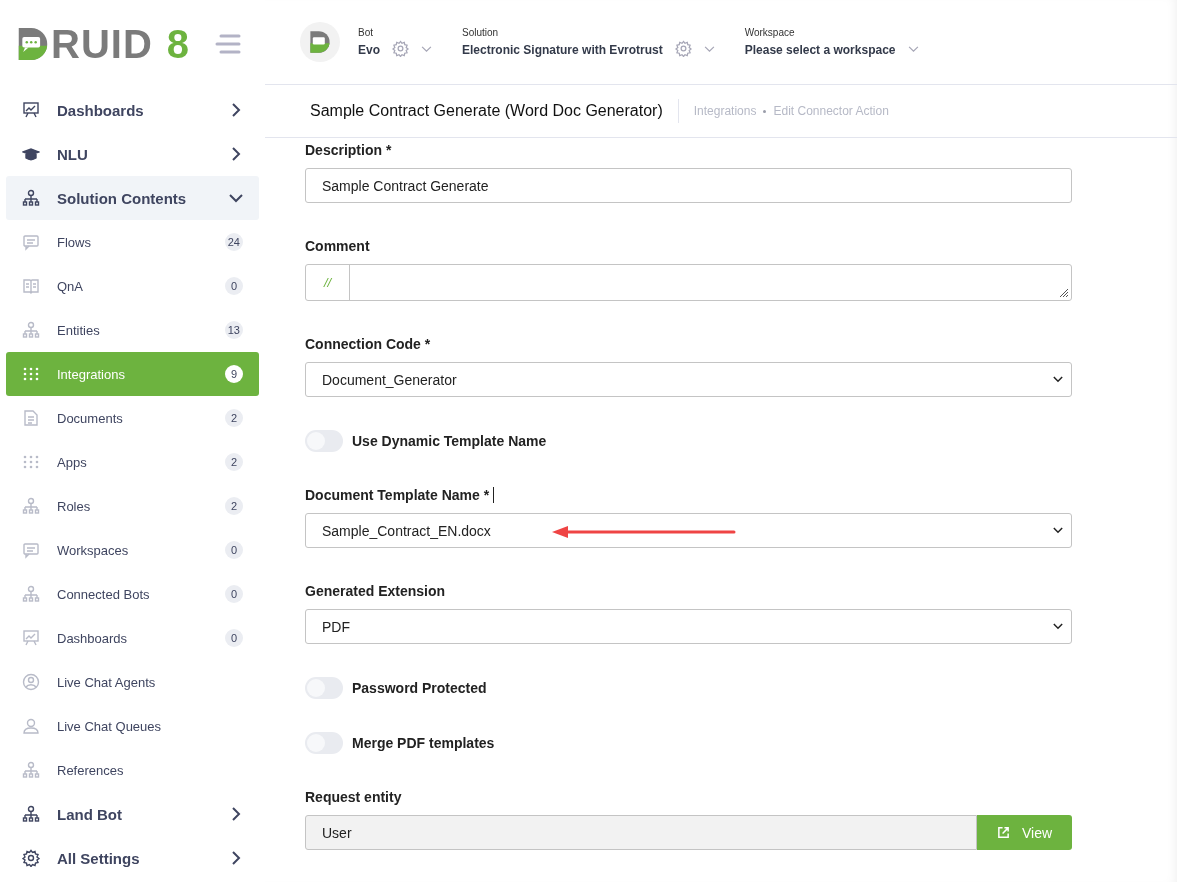 The image size is (1177, 882). I want to click on count-badge: 24, so click(233, 242).